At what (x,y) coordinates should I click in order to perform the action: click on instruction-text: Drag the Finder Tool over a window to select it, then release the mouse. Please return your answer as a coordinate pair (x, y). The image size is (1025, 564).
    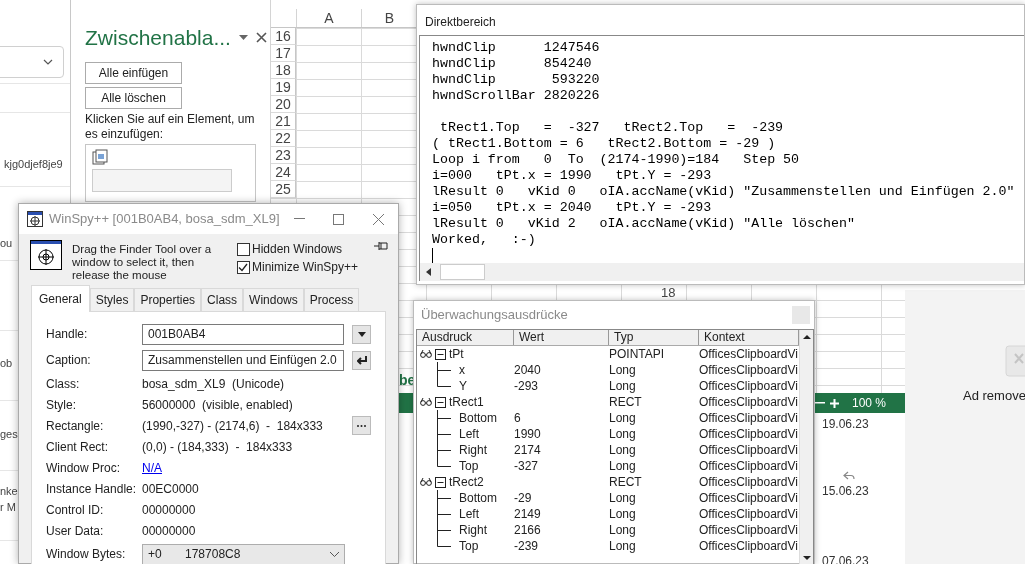
    Looking at the image, I should click on (142, 263).